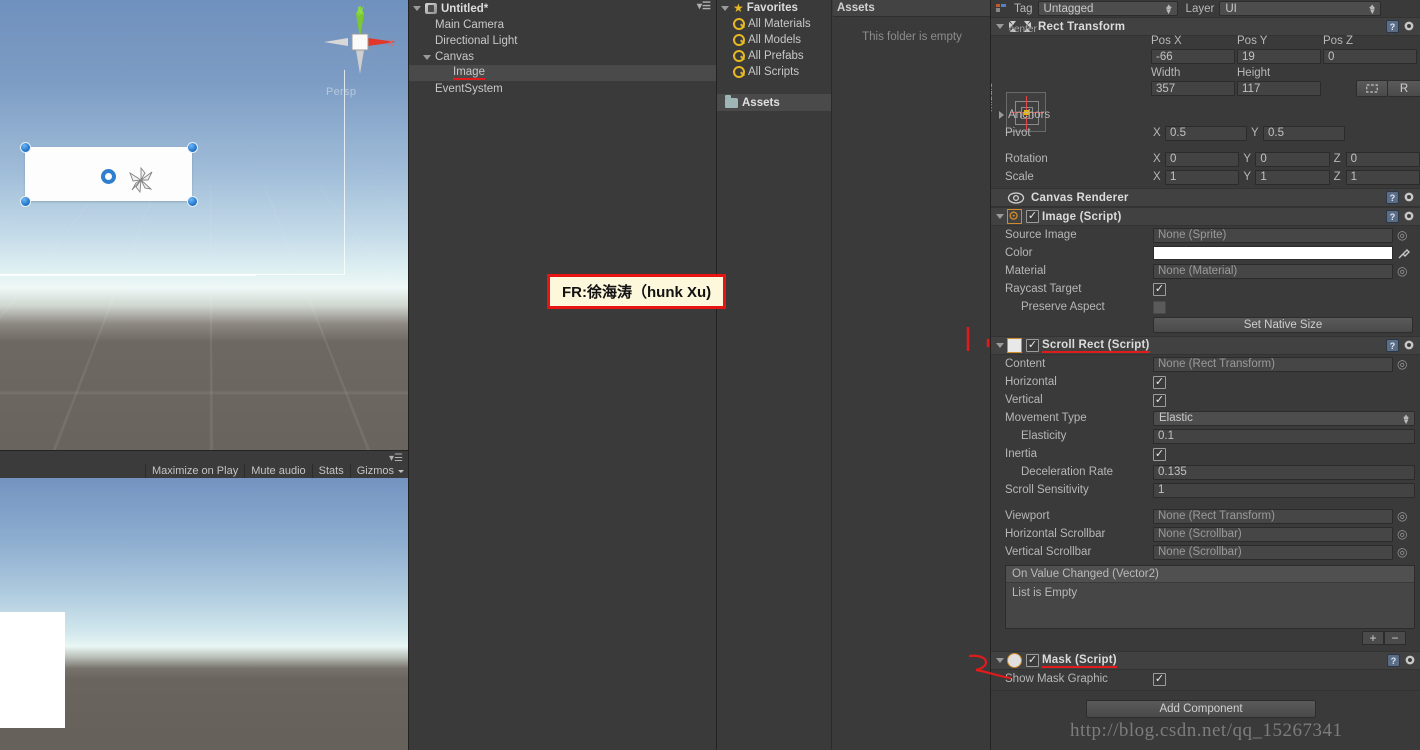 Image resolution: width=1420 pixels, height=750 pixels. I want to click on mute-audio-button: Mute audio, so click(277, 471).